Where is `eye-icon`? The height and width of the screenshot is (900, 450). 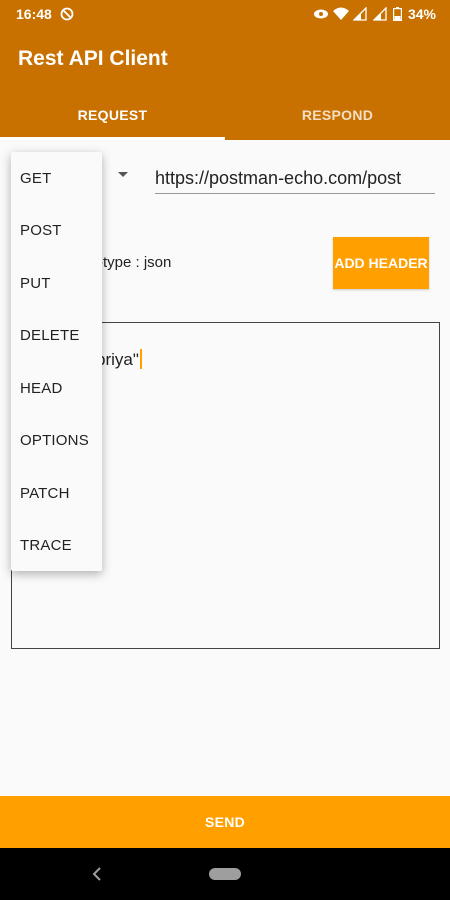 eye-icon is located at coordinates (320, 14).